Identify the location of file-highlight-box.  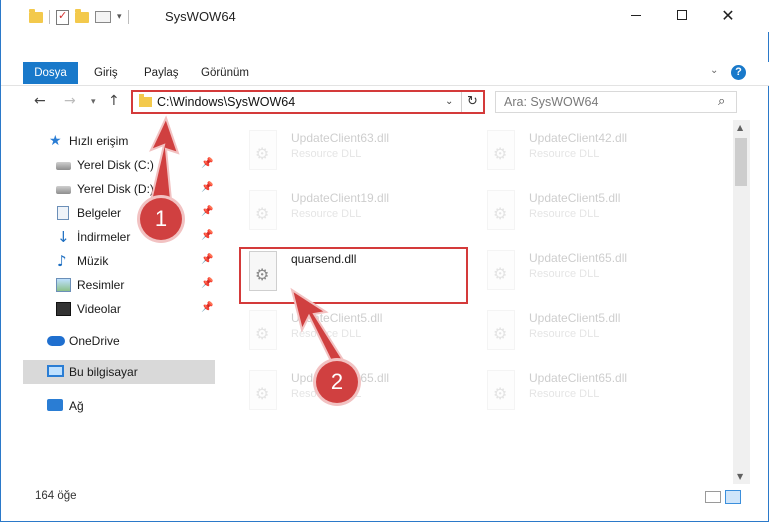
(353, 275).